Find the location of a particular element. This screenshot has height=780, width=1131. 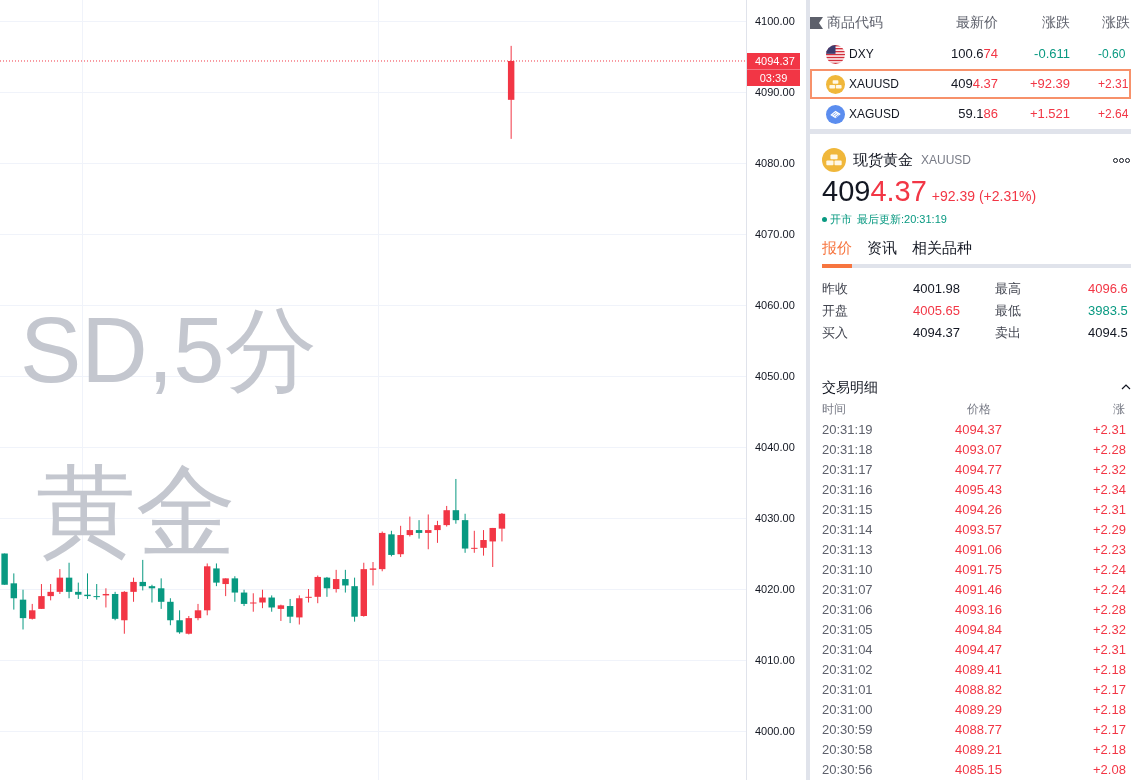

percent-change: +2.64 is located at coordinates (1113, 114).